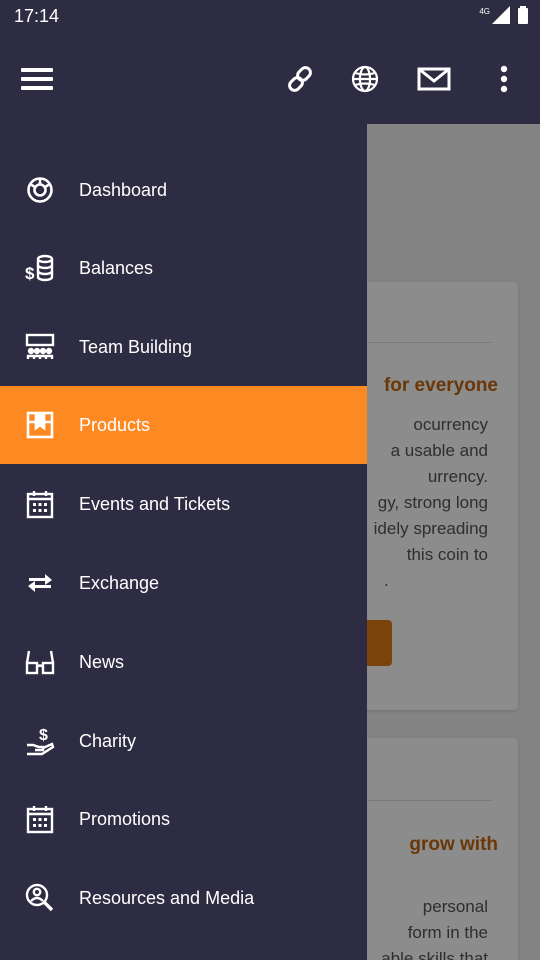  Describe the element at coordinates (123, 189) in the screenshot. I see `menu-item-label: Dashboard` at that location.